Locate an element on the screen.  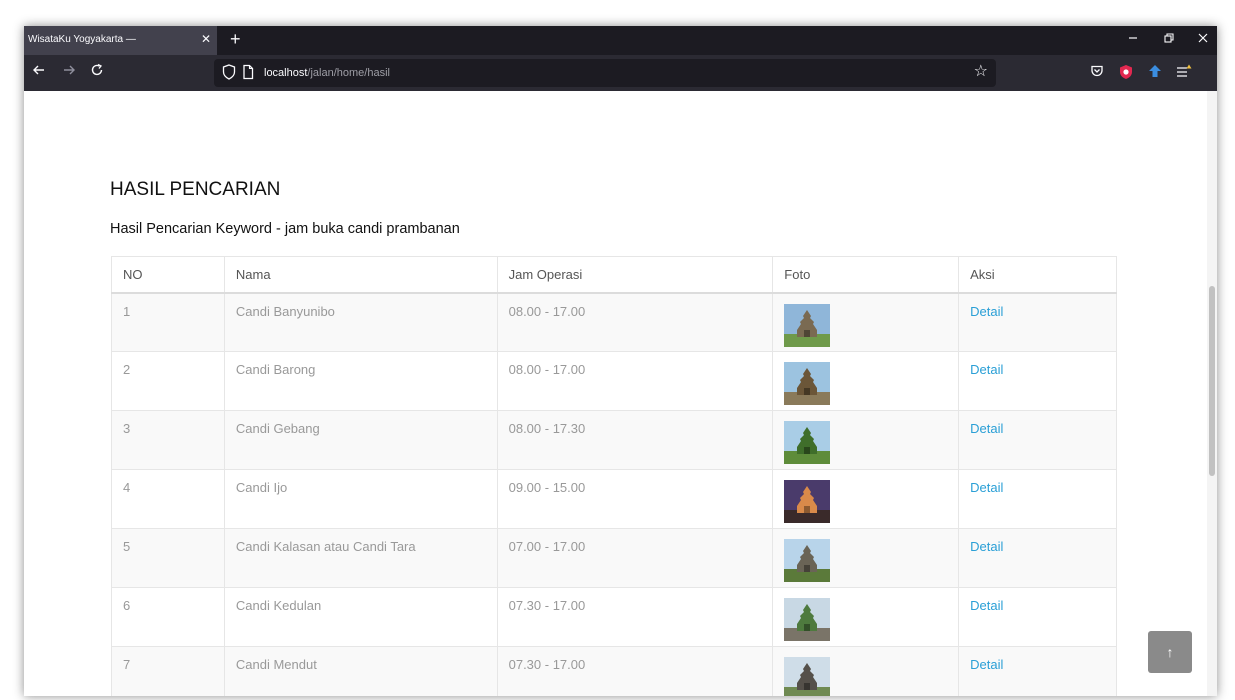
tab-title: WisataKu Yogyakarta — is located at coordinates (82, 39).